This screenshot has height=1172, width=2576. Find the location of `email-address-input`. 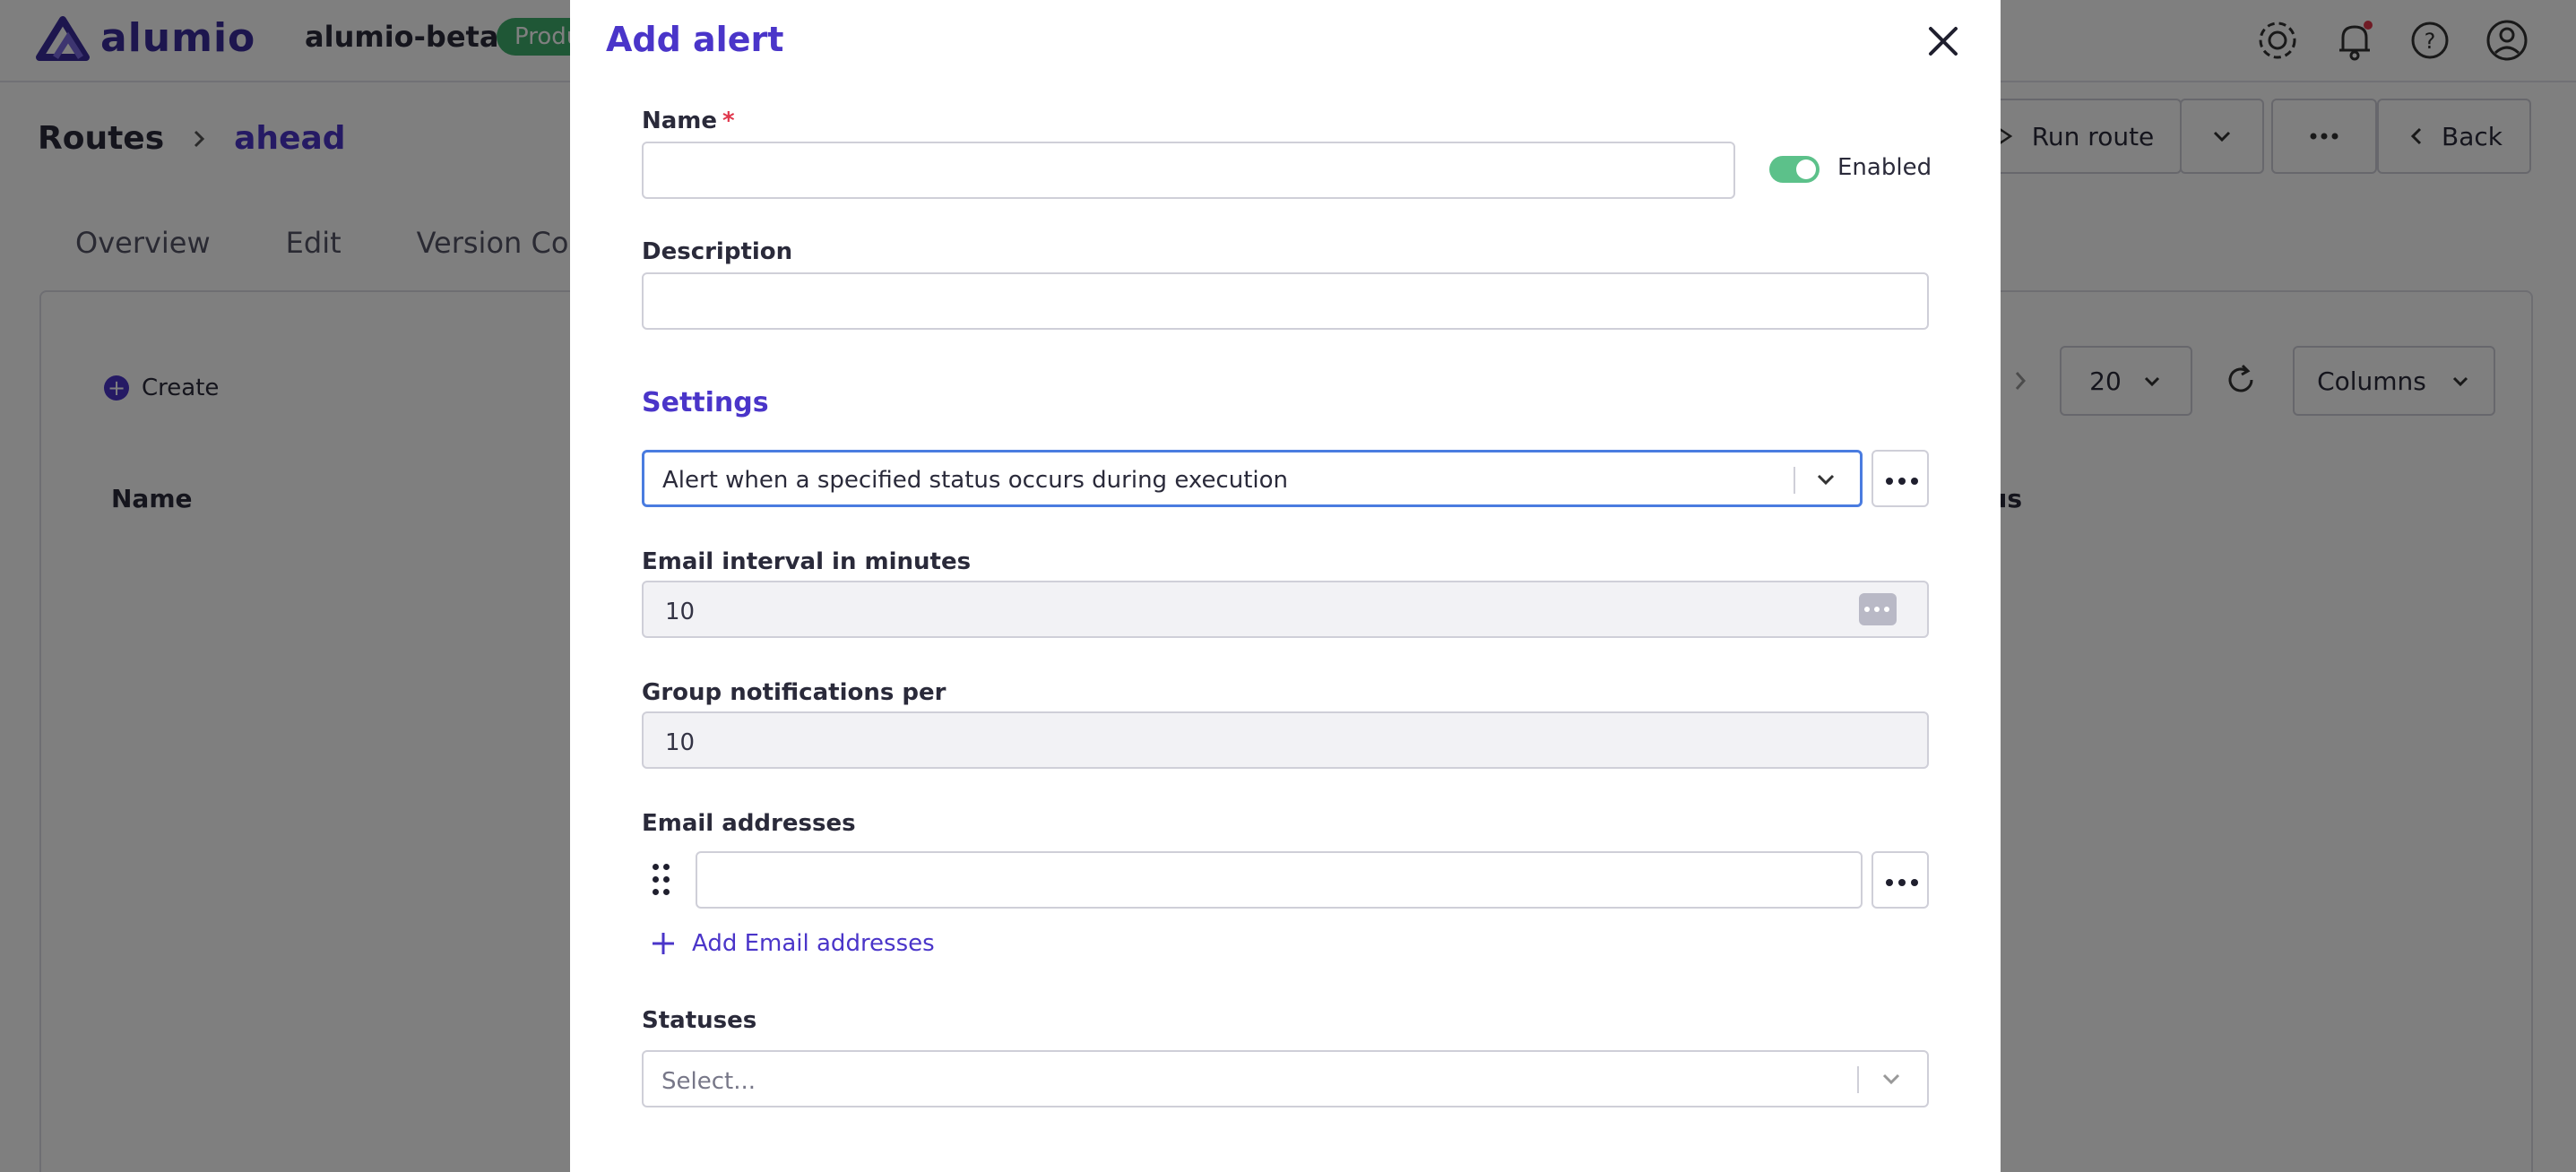

email-address-input is located at coordinates (1279, 880).